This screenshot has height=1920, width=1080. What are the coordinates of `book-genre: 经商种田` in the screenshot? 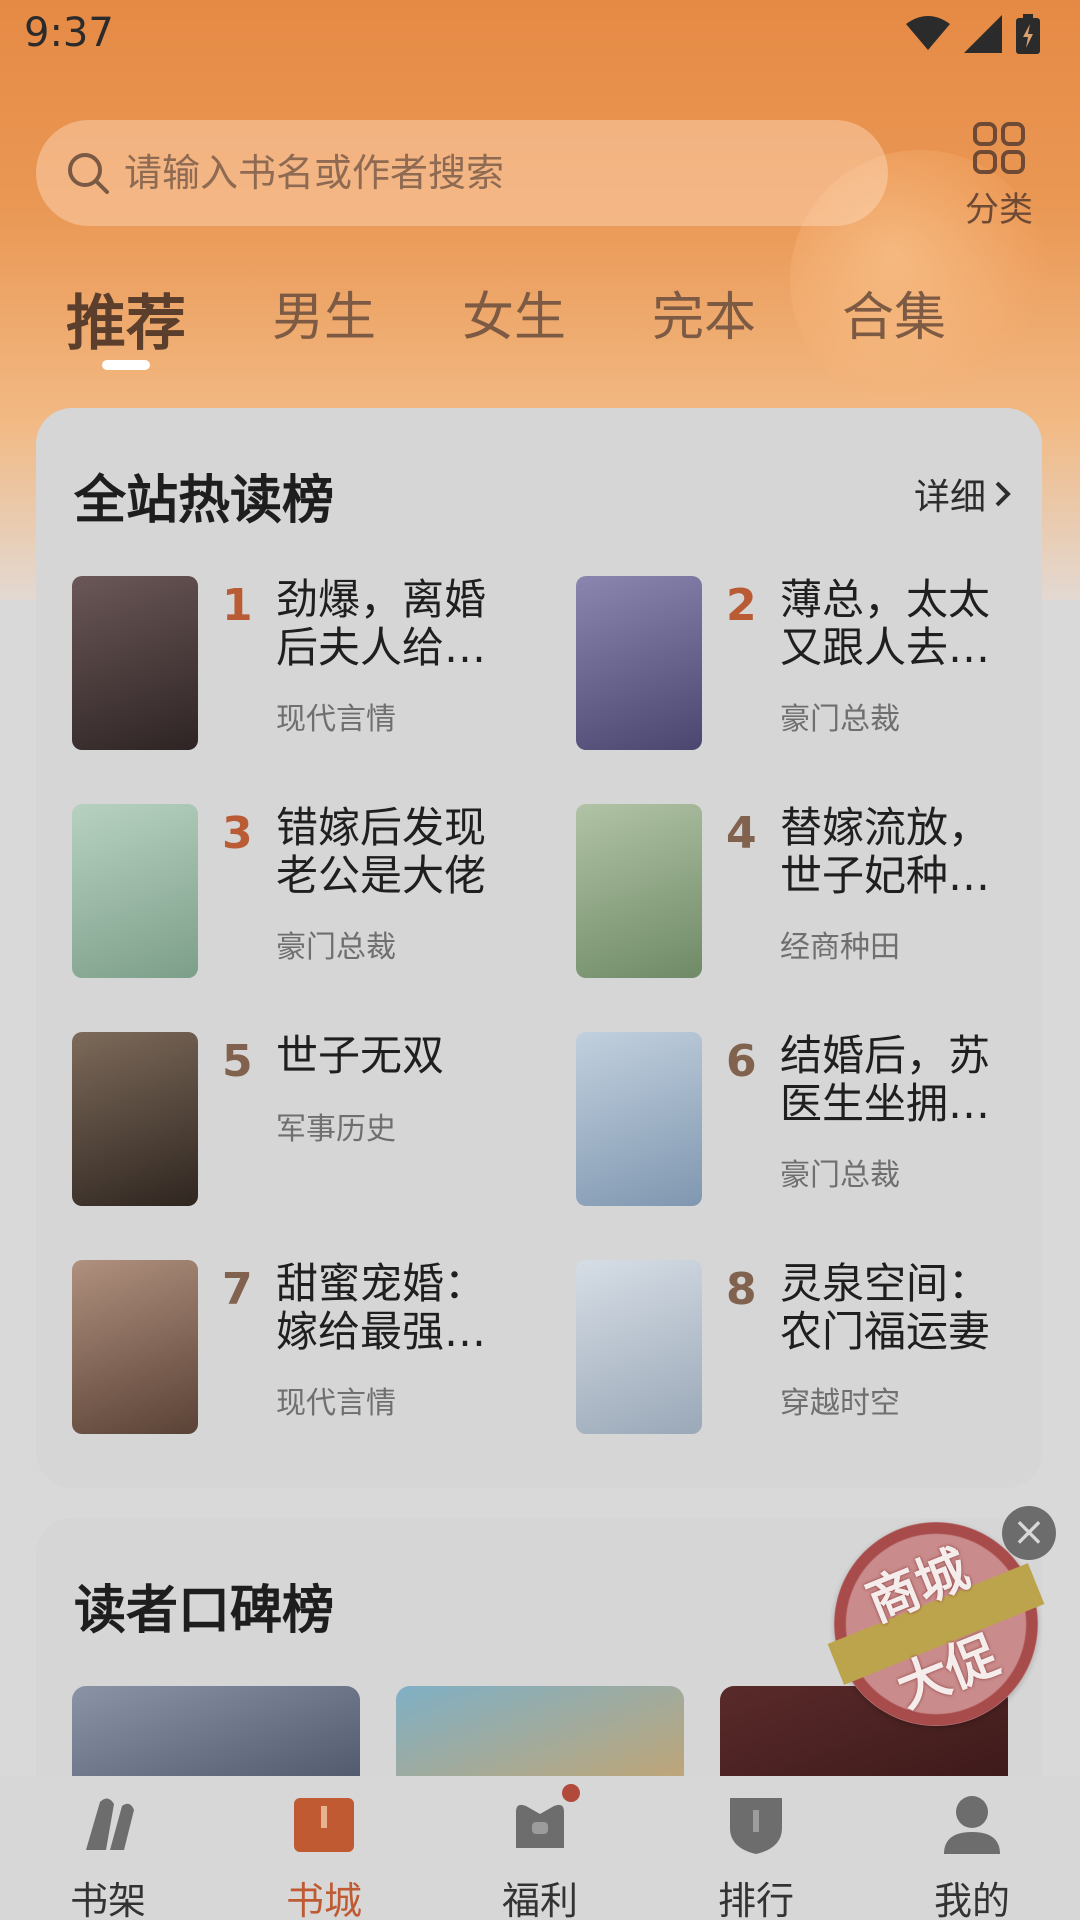 It's located at (840, 947).